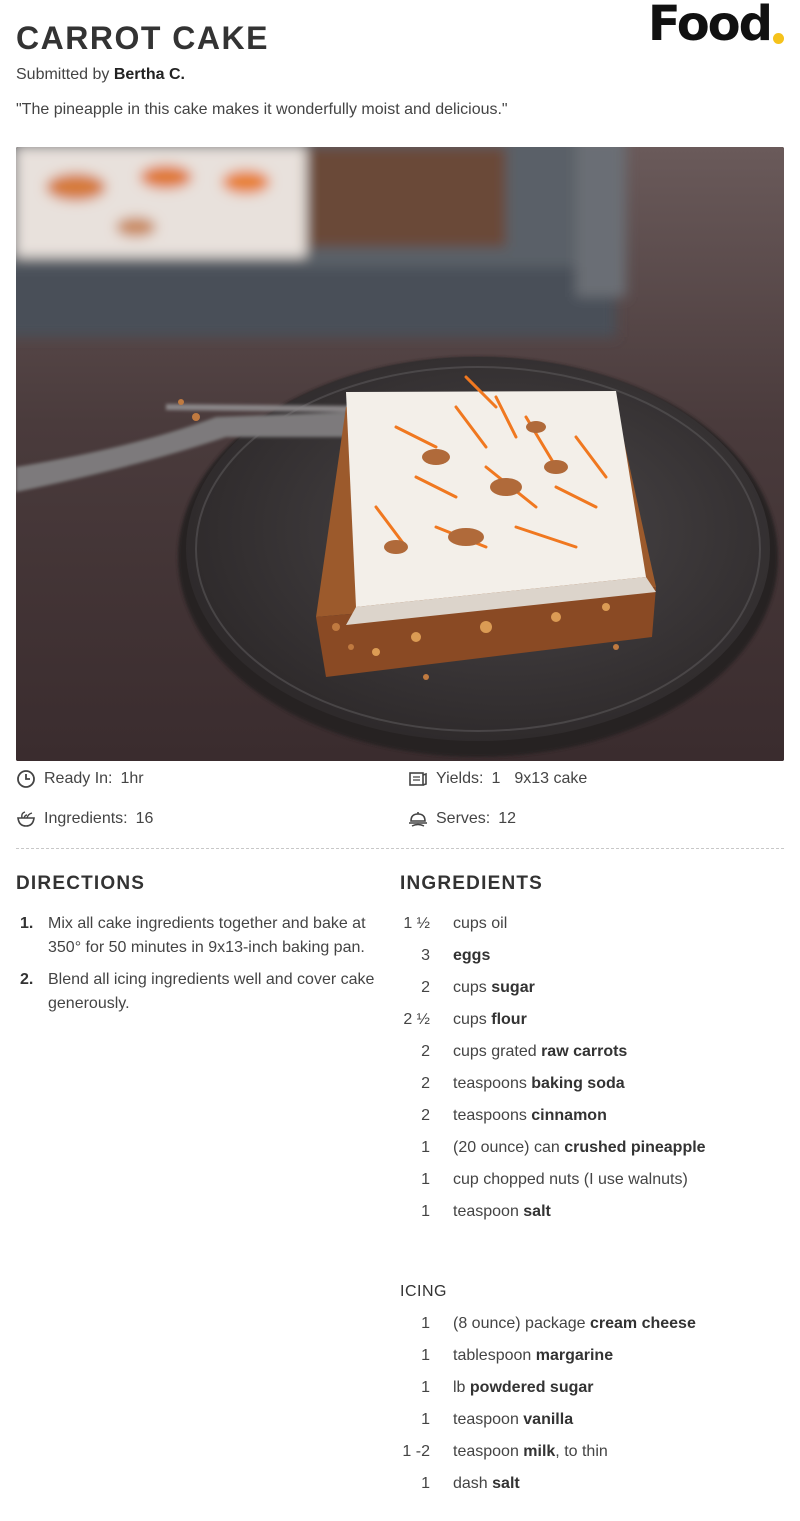 The height and width of the screenshot is (1521, 800). I want to click on section-divider, so click(400, 848).